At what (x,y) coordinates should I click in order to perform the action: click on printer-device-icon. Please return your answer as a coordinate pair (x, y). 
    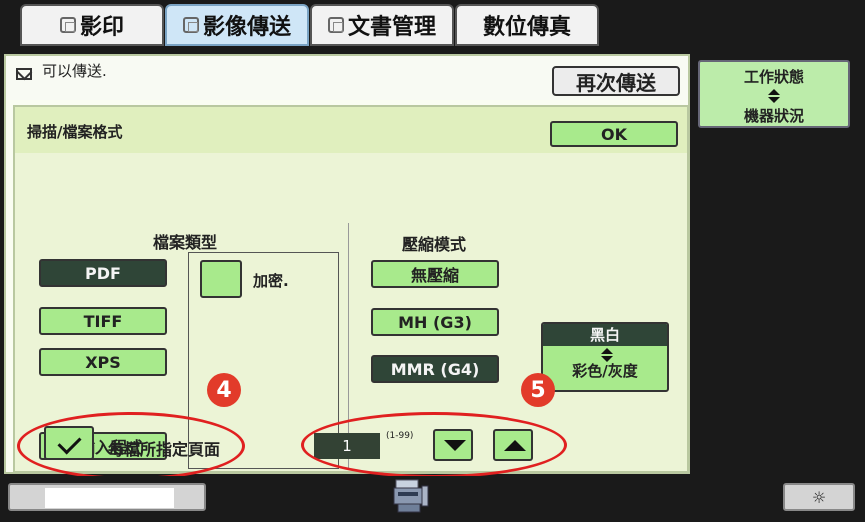
    Looking at the image, I should click on (411, 496).